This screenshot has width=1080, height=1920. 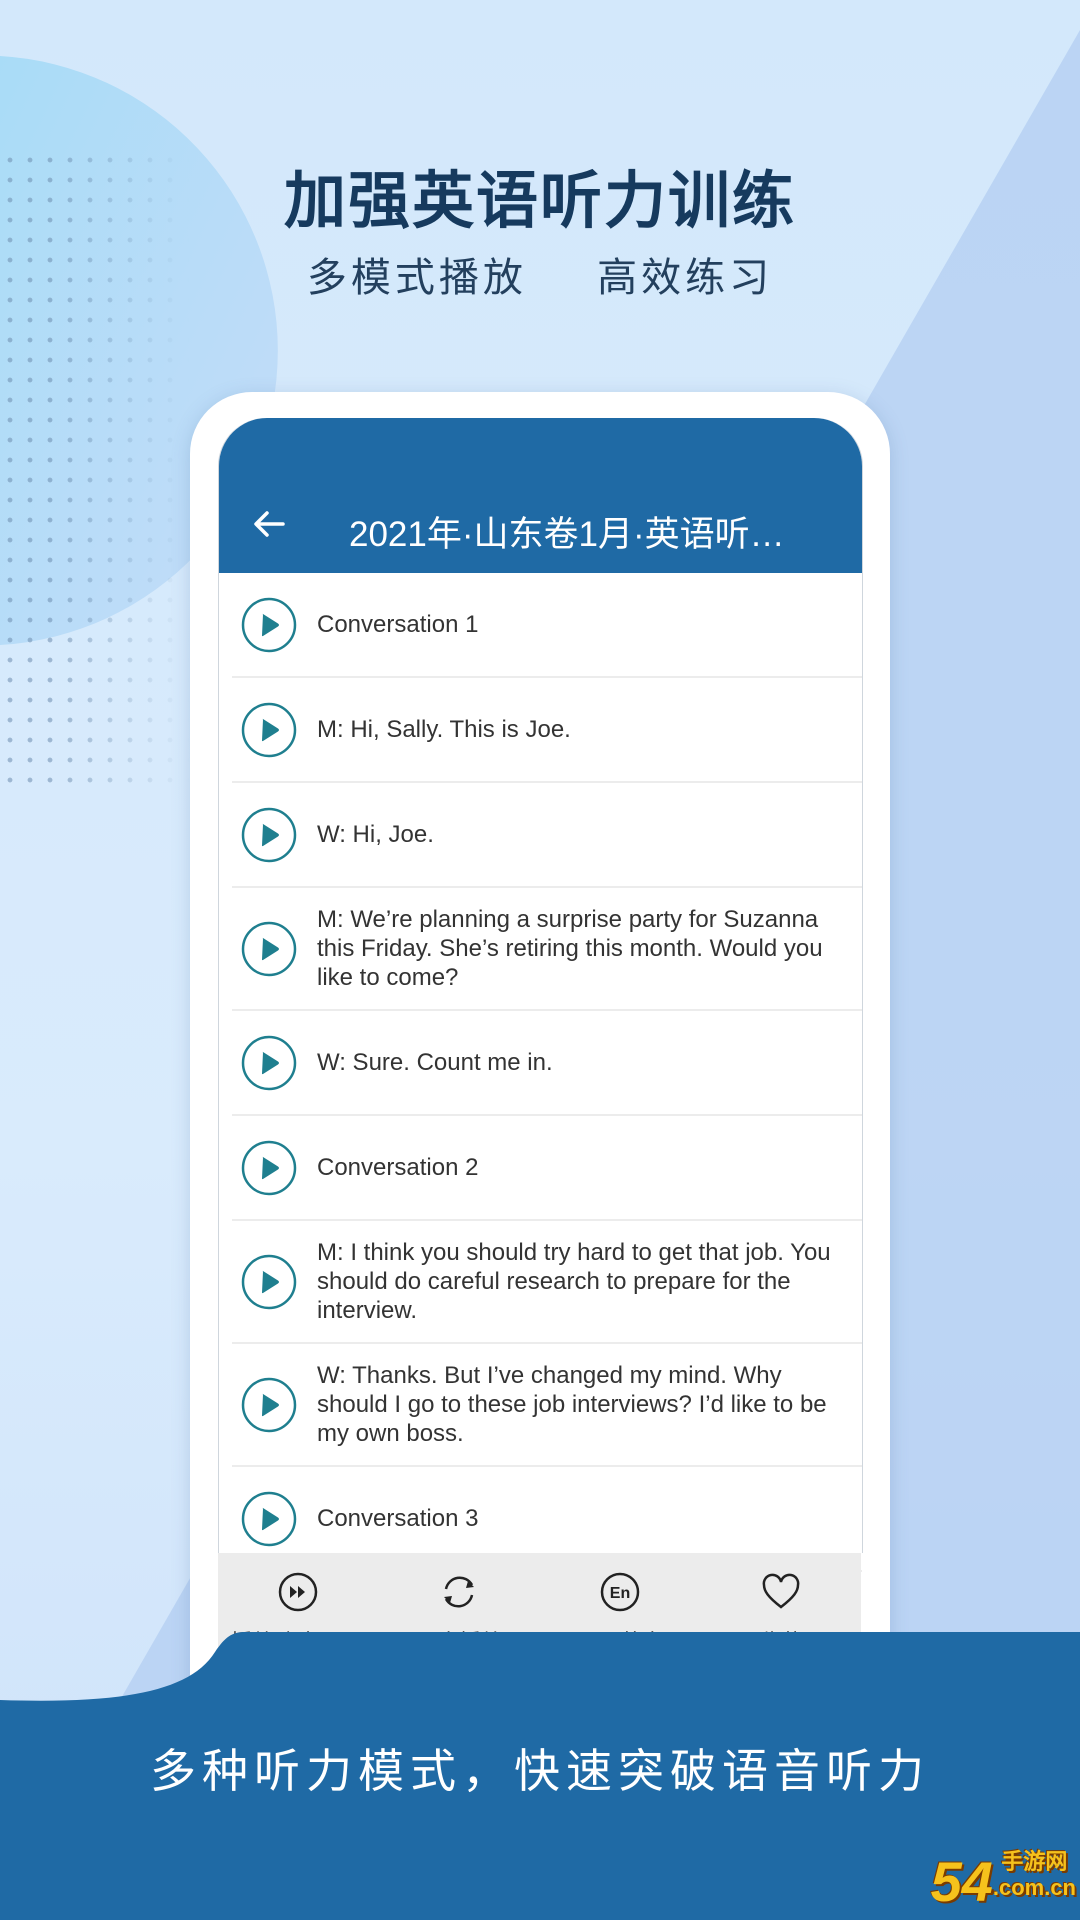 What do you see at coordinates (444, 729) in the screenshot?
I see `sentence-text: M: Hi, Sally. This is Joe.` at bounding box center [444, 729].